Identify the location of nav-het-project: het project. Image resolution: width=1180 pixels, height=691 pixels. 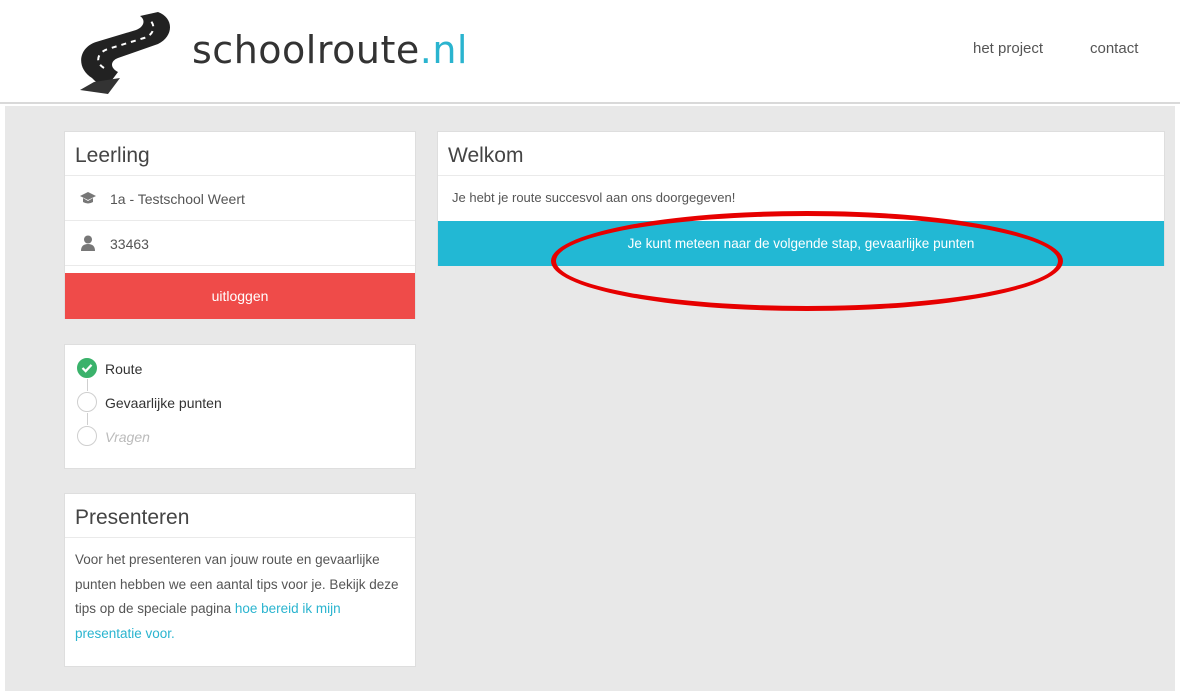
(1008, 48).